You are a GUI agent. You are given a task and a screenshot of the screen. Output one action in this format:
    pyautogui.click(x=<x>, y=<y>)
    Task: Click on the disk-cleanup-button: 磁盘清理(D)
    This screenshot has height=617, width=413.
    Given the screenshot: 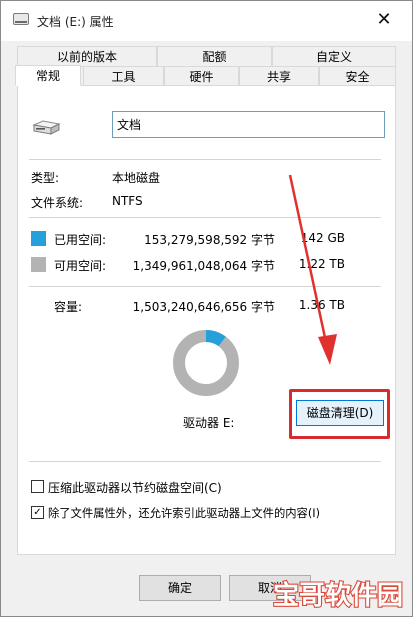 What is the action you would take?
    pyautogui.click(x=340, y=413)
    